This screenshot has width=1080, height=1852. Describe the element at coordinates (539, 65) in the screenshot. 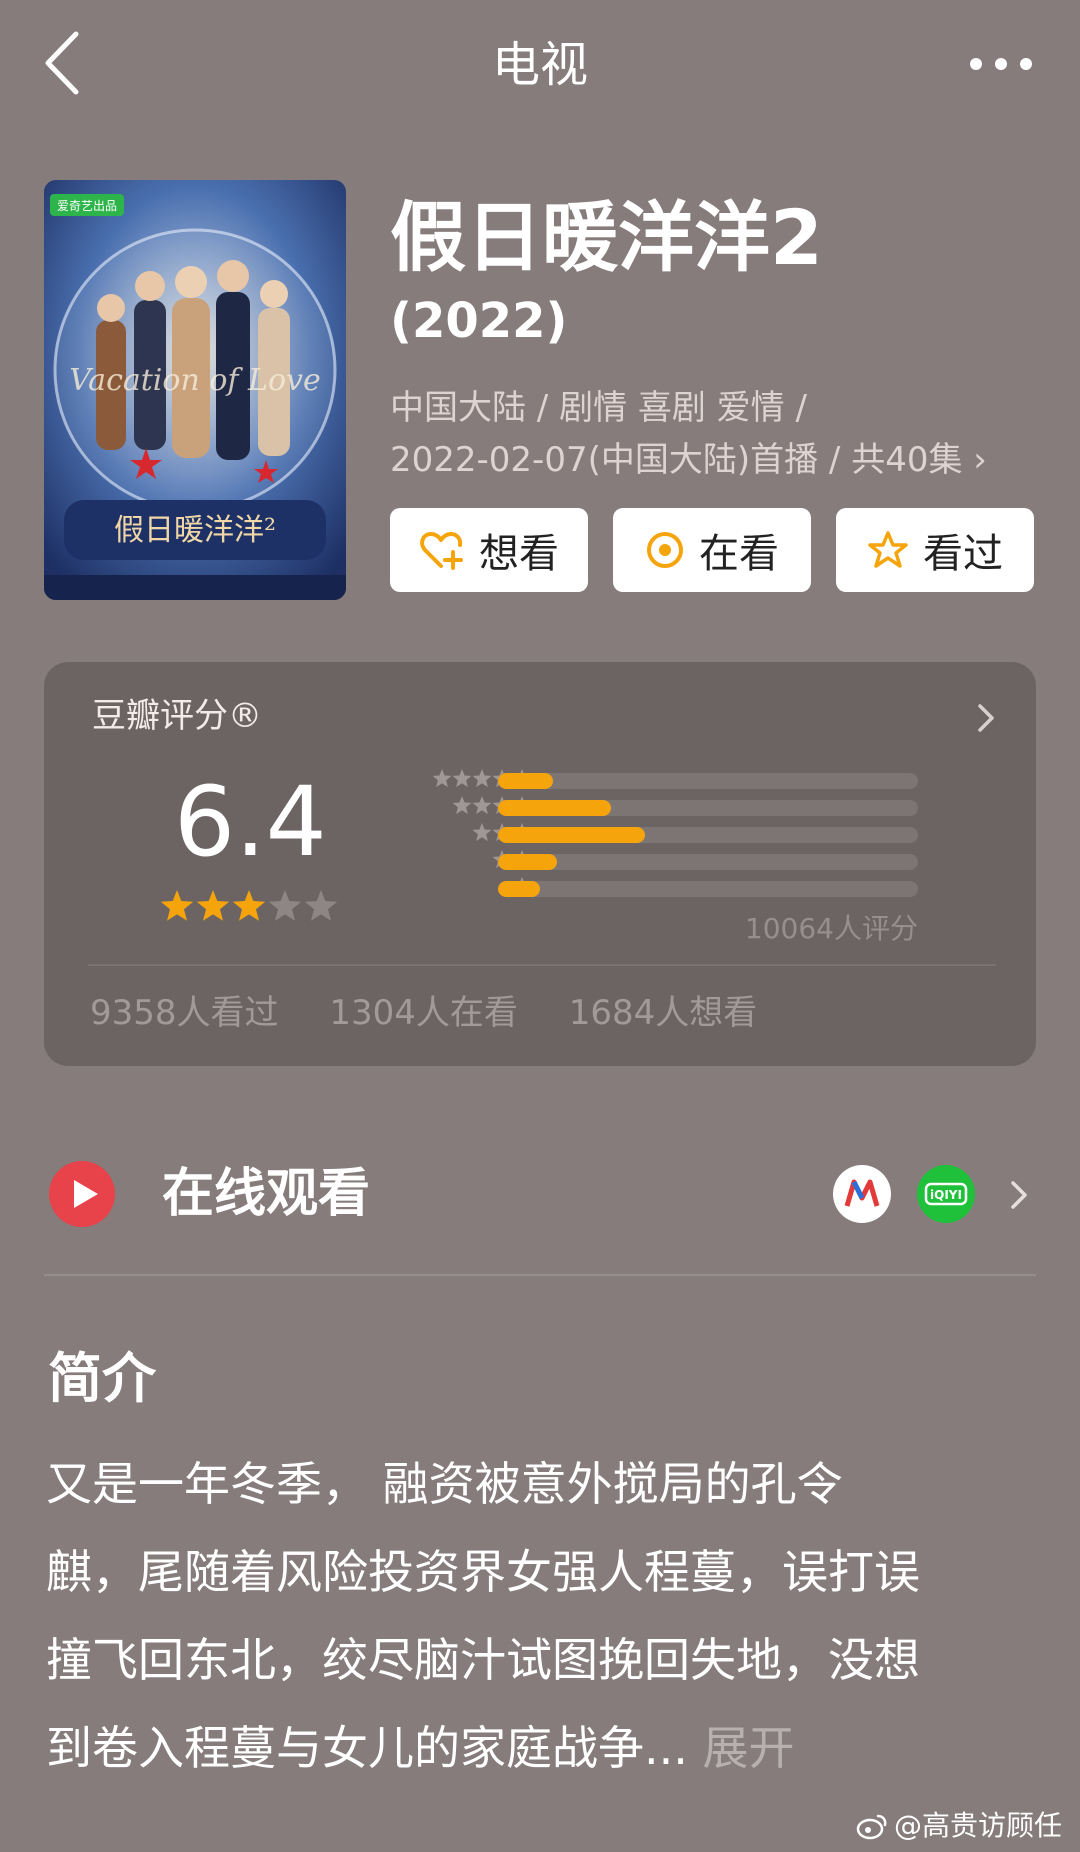

I see `page-title: 电视` at that location.